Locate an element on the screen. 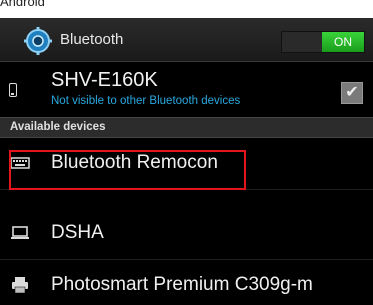 Image resolution: width=373 pixels, height=305 pixels. visibility-checkbox: ✔ is located at coordinates (352, 93).